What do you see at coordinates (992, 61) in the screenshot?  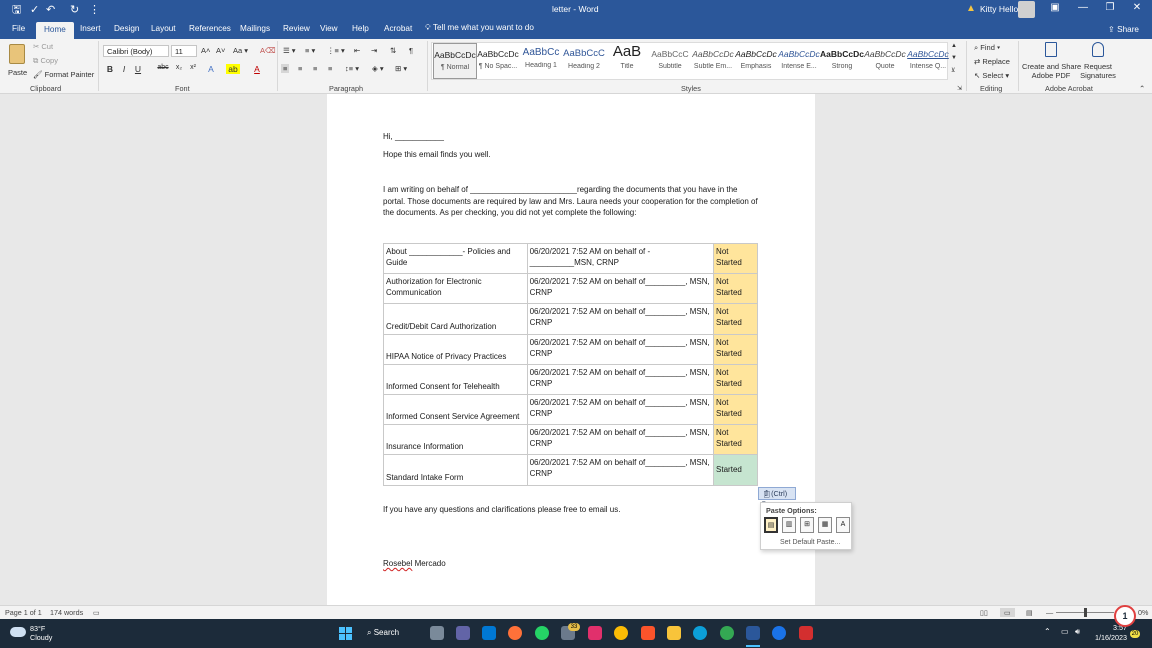 I see `replace-button: ⇄ Replace` at bounding box center [992, 61].